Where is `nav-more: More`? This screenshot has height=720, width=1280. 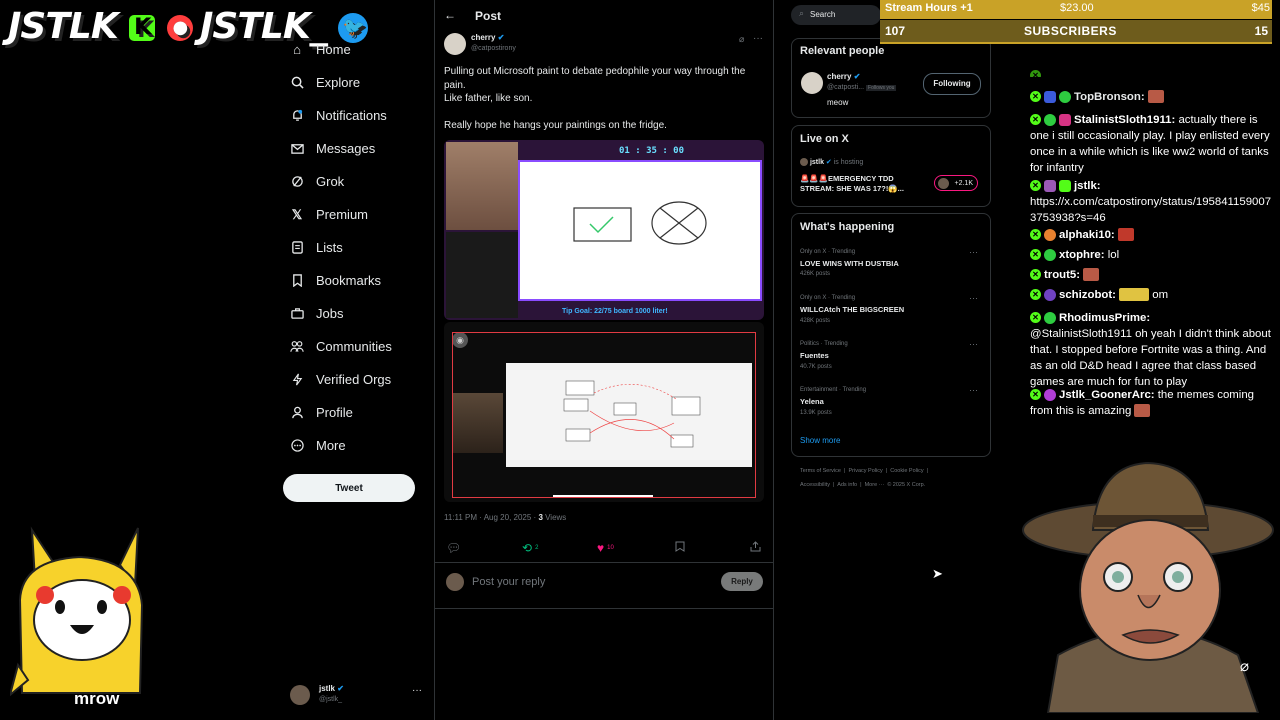 nav-more: More is located at coordinates (318, 445).